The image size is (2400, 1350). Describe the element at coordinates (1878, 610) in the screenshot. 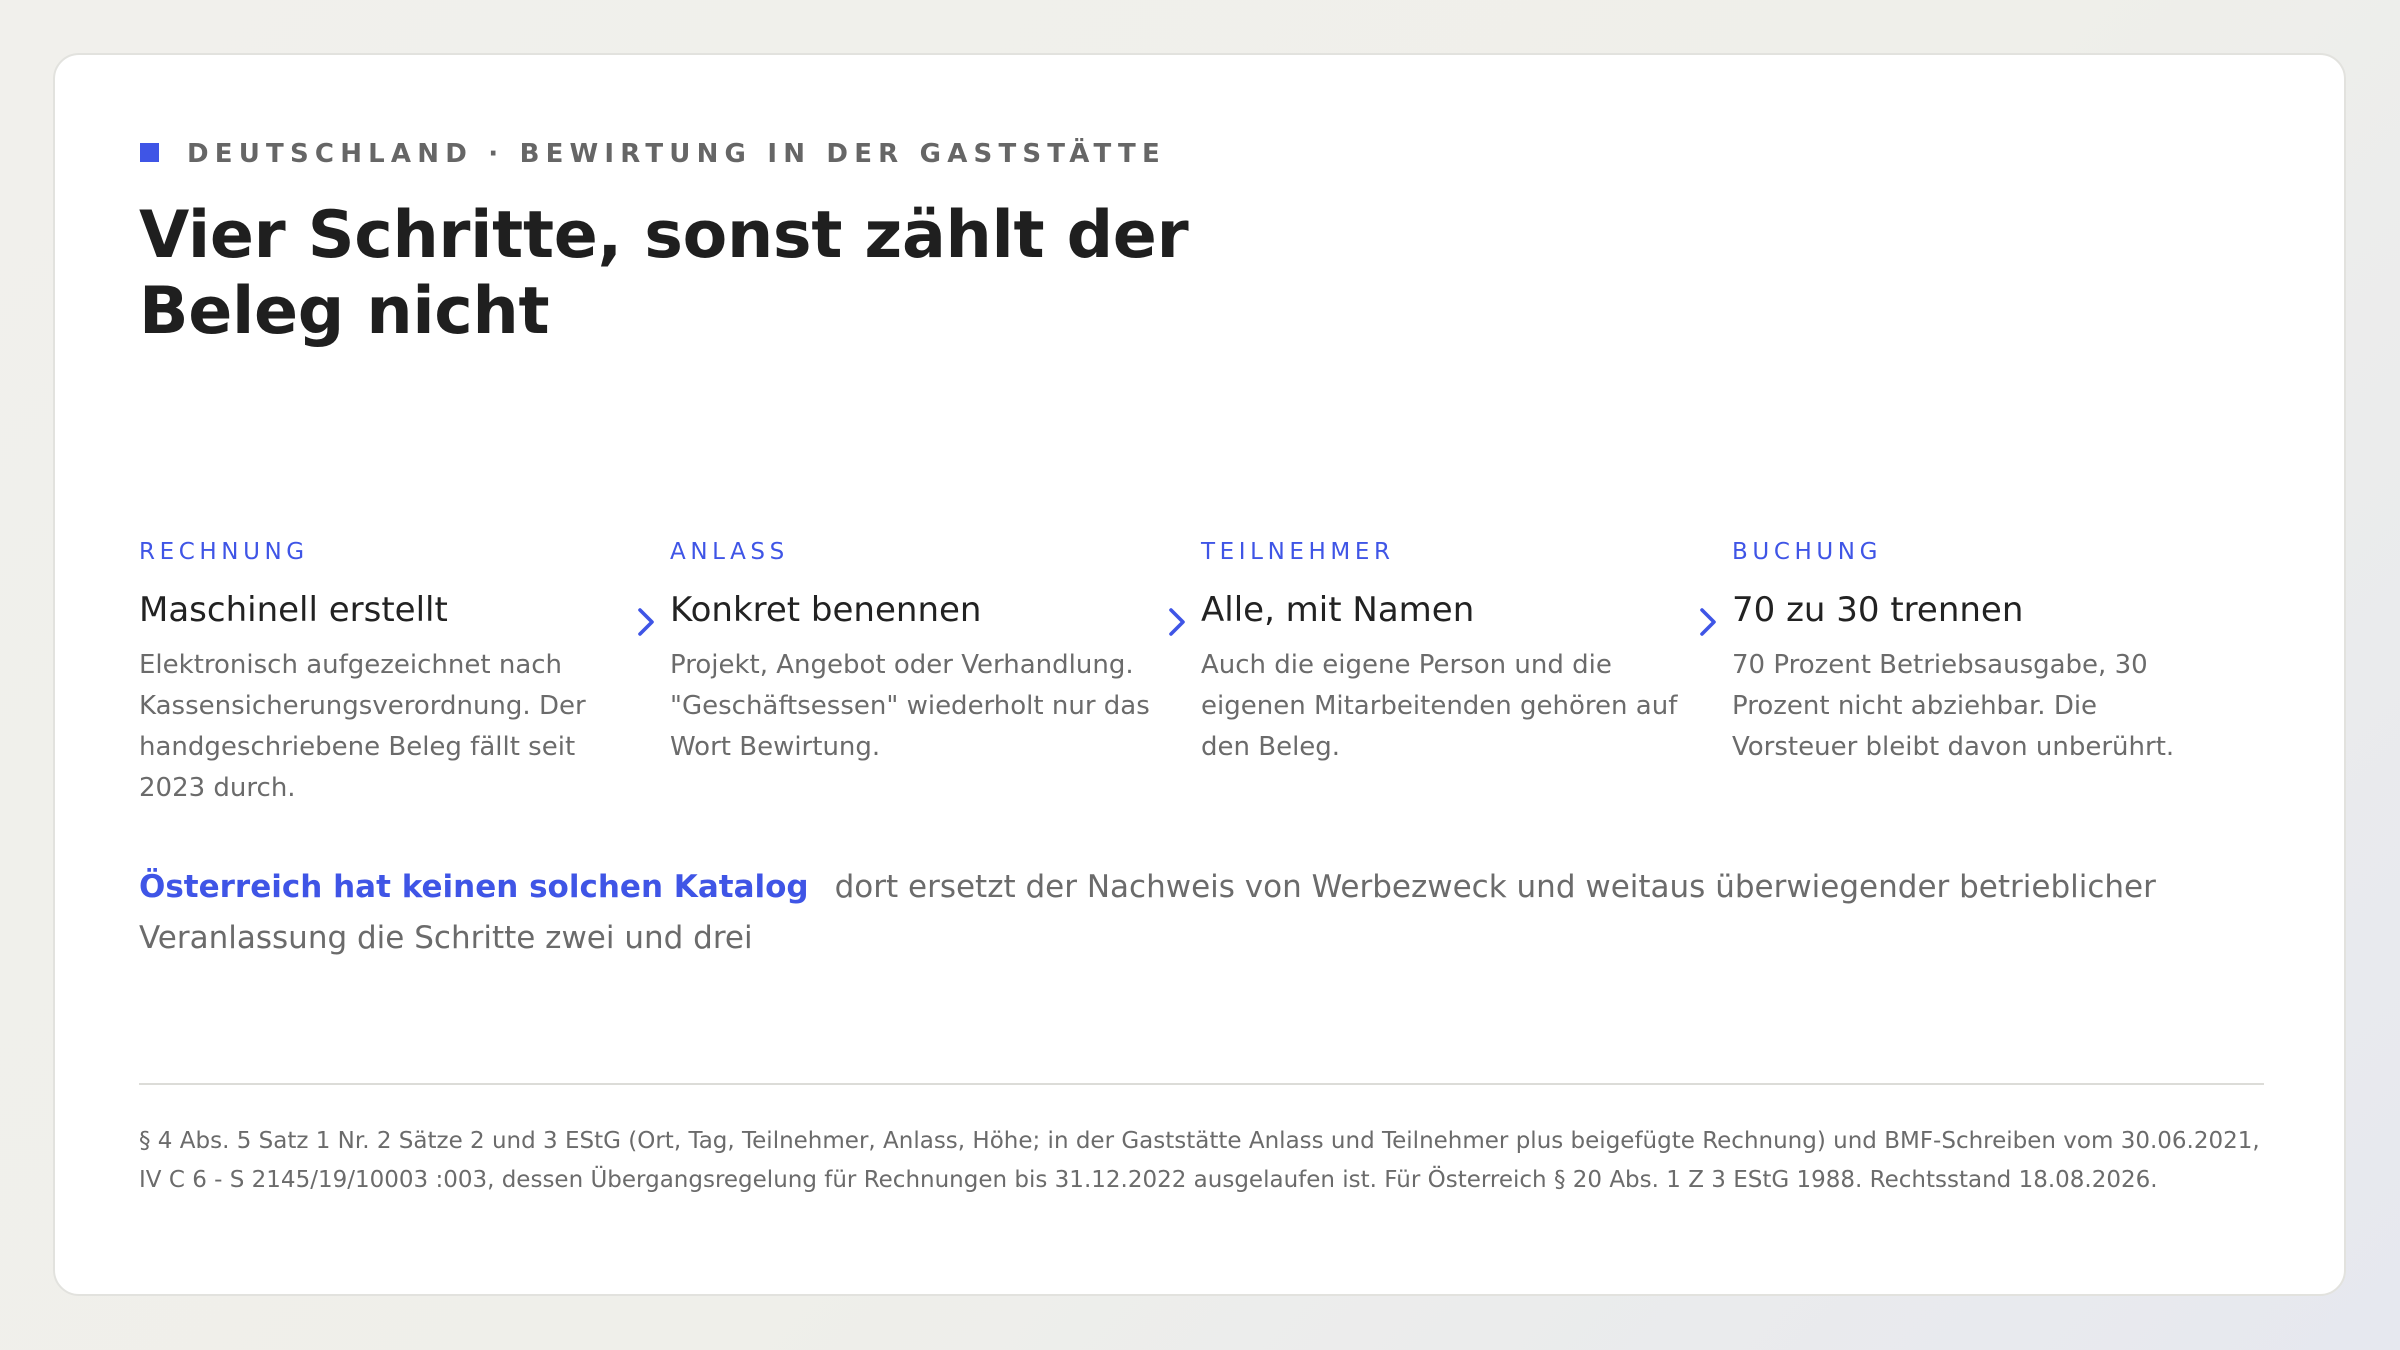

I see `step-title: 70 zu 30 trennen` at that location.